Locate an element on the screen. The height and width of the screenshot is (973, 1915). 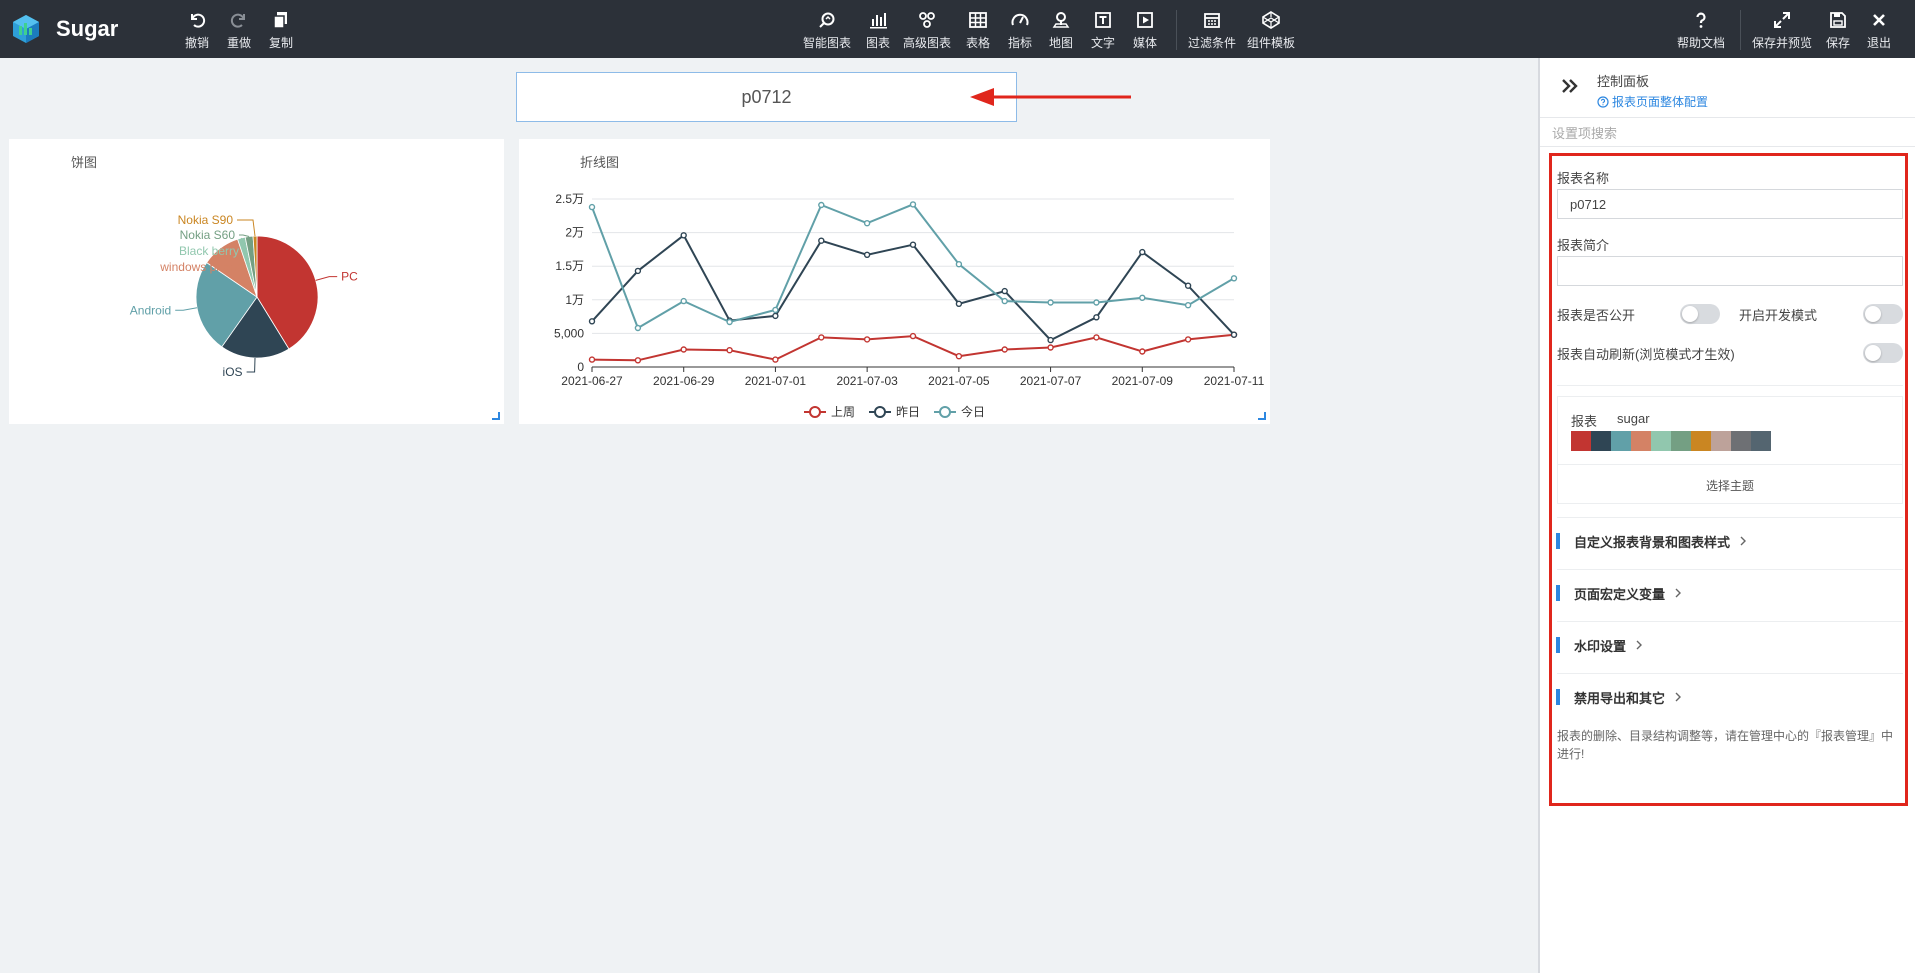
section-watermark: 水印设置 is located at coordinates (1729, 645).